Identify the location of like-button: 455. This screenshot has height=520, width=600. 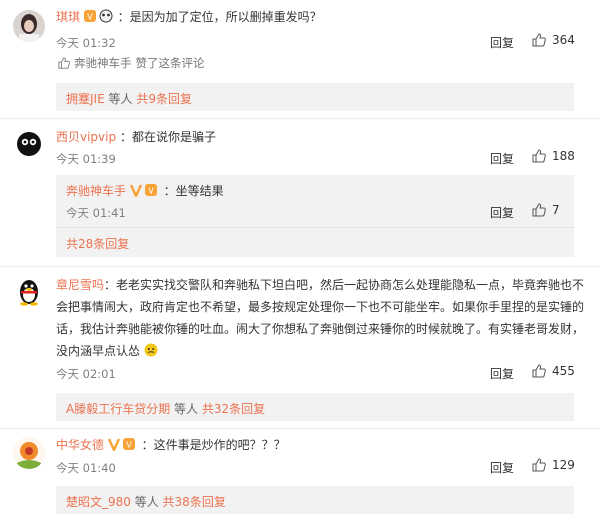
(553, 371).